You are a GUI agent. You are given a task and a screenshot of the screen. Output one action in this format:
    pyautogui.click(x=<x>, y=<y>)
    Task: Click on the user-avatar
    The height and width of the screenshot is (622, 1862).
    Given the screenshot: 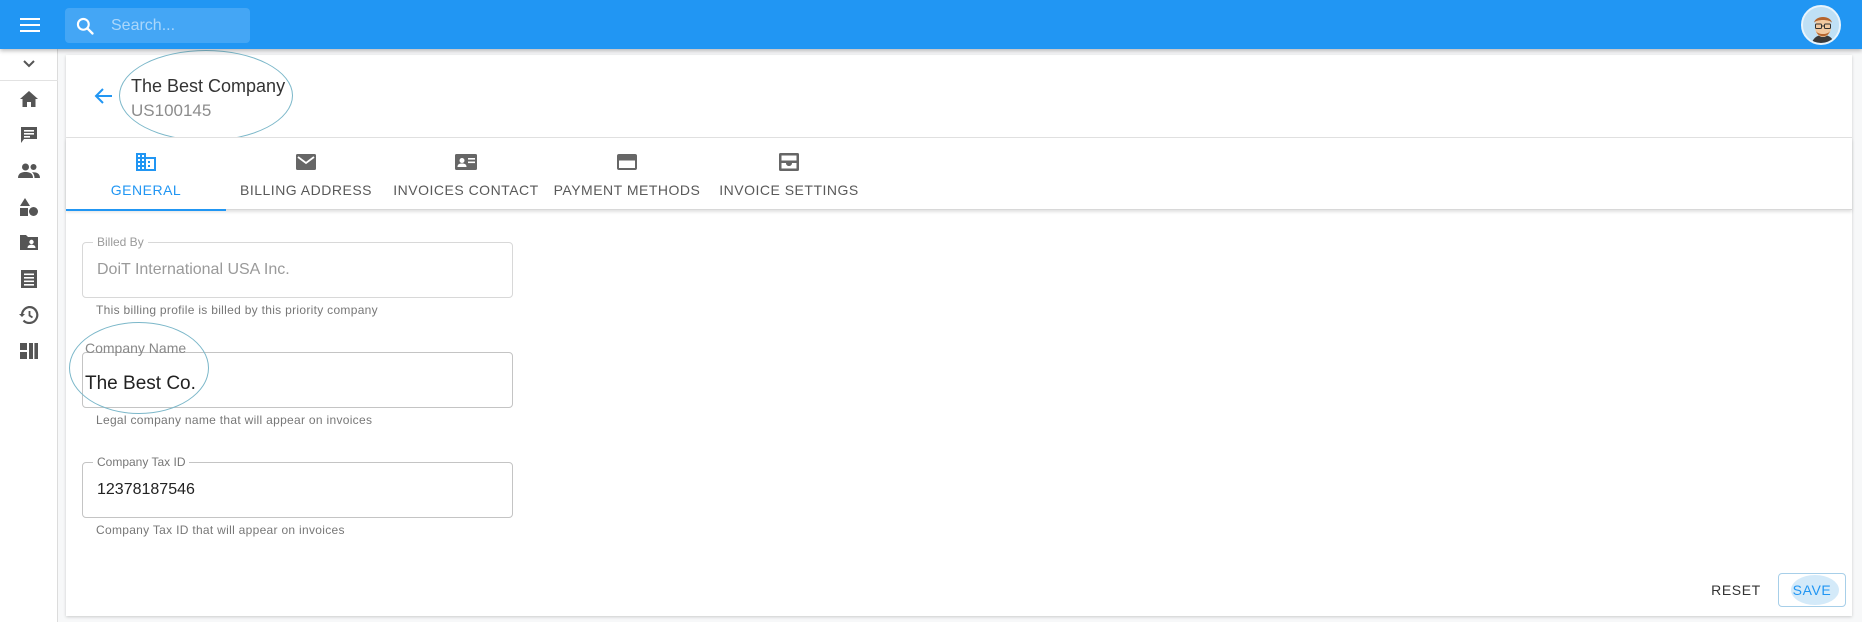 What is the action you would take?
    pyautogui.click(x=1821, y=25)
    